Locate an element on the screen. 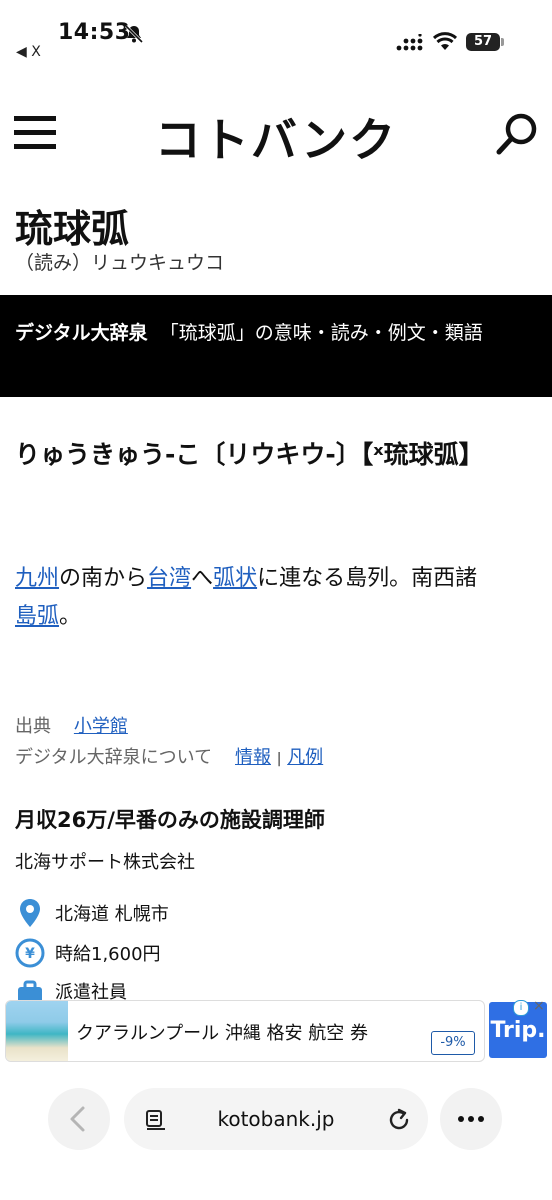 Image resolution: width=552 pixels, height=1200 pixels. definition-text: に連なる島列。南西諸 is located at coordinates (367, 578).